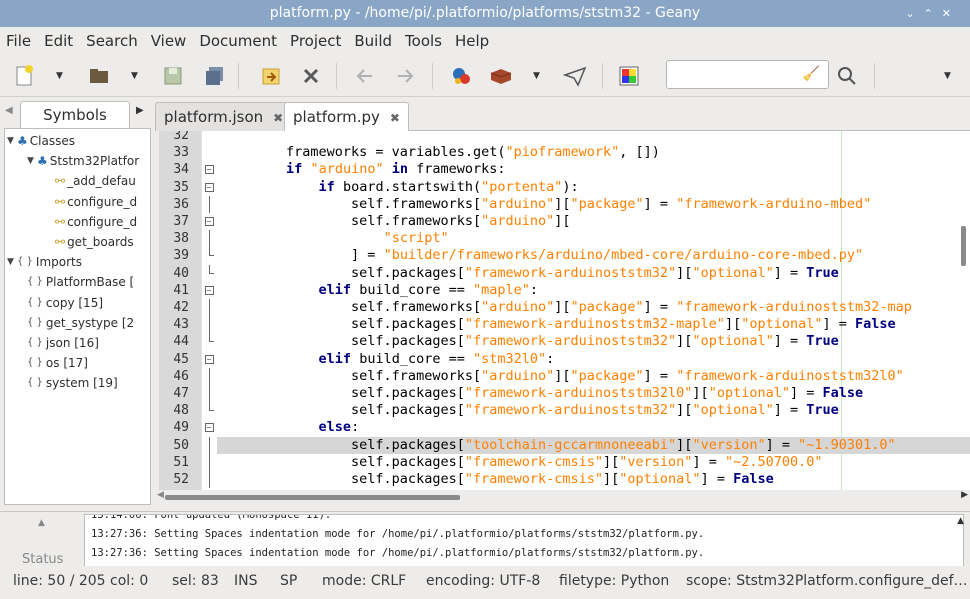  What do you see at coordinates (18, 41) in the screenshot?
I see `menu-file: File` at bounding box center [18, 41].